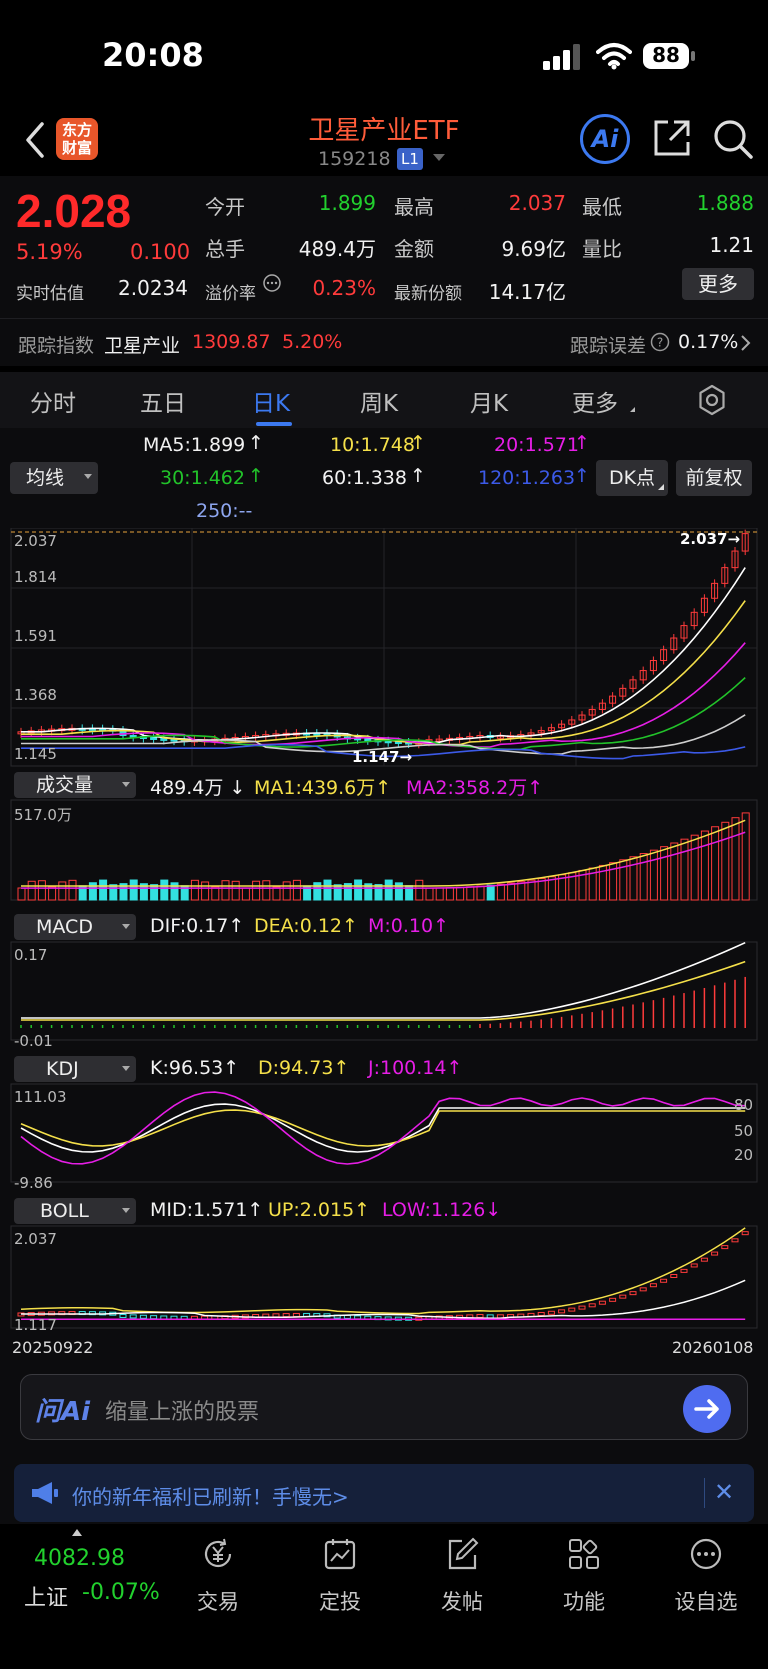 This screenshot has height=1669, width=768. What do you see at coordinates (414, 249) in the screenshot?
I see `amount-label: 金额` at bounding box center [414, 249].